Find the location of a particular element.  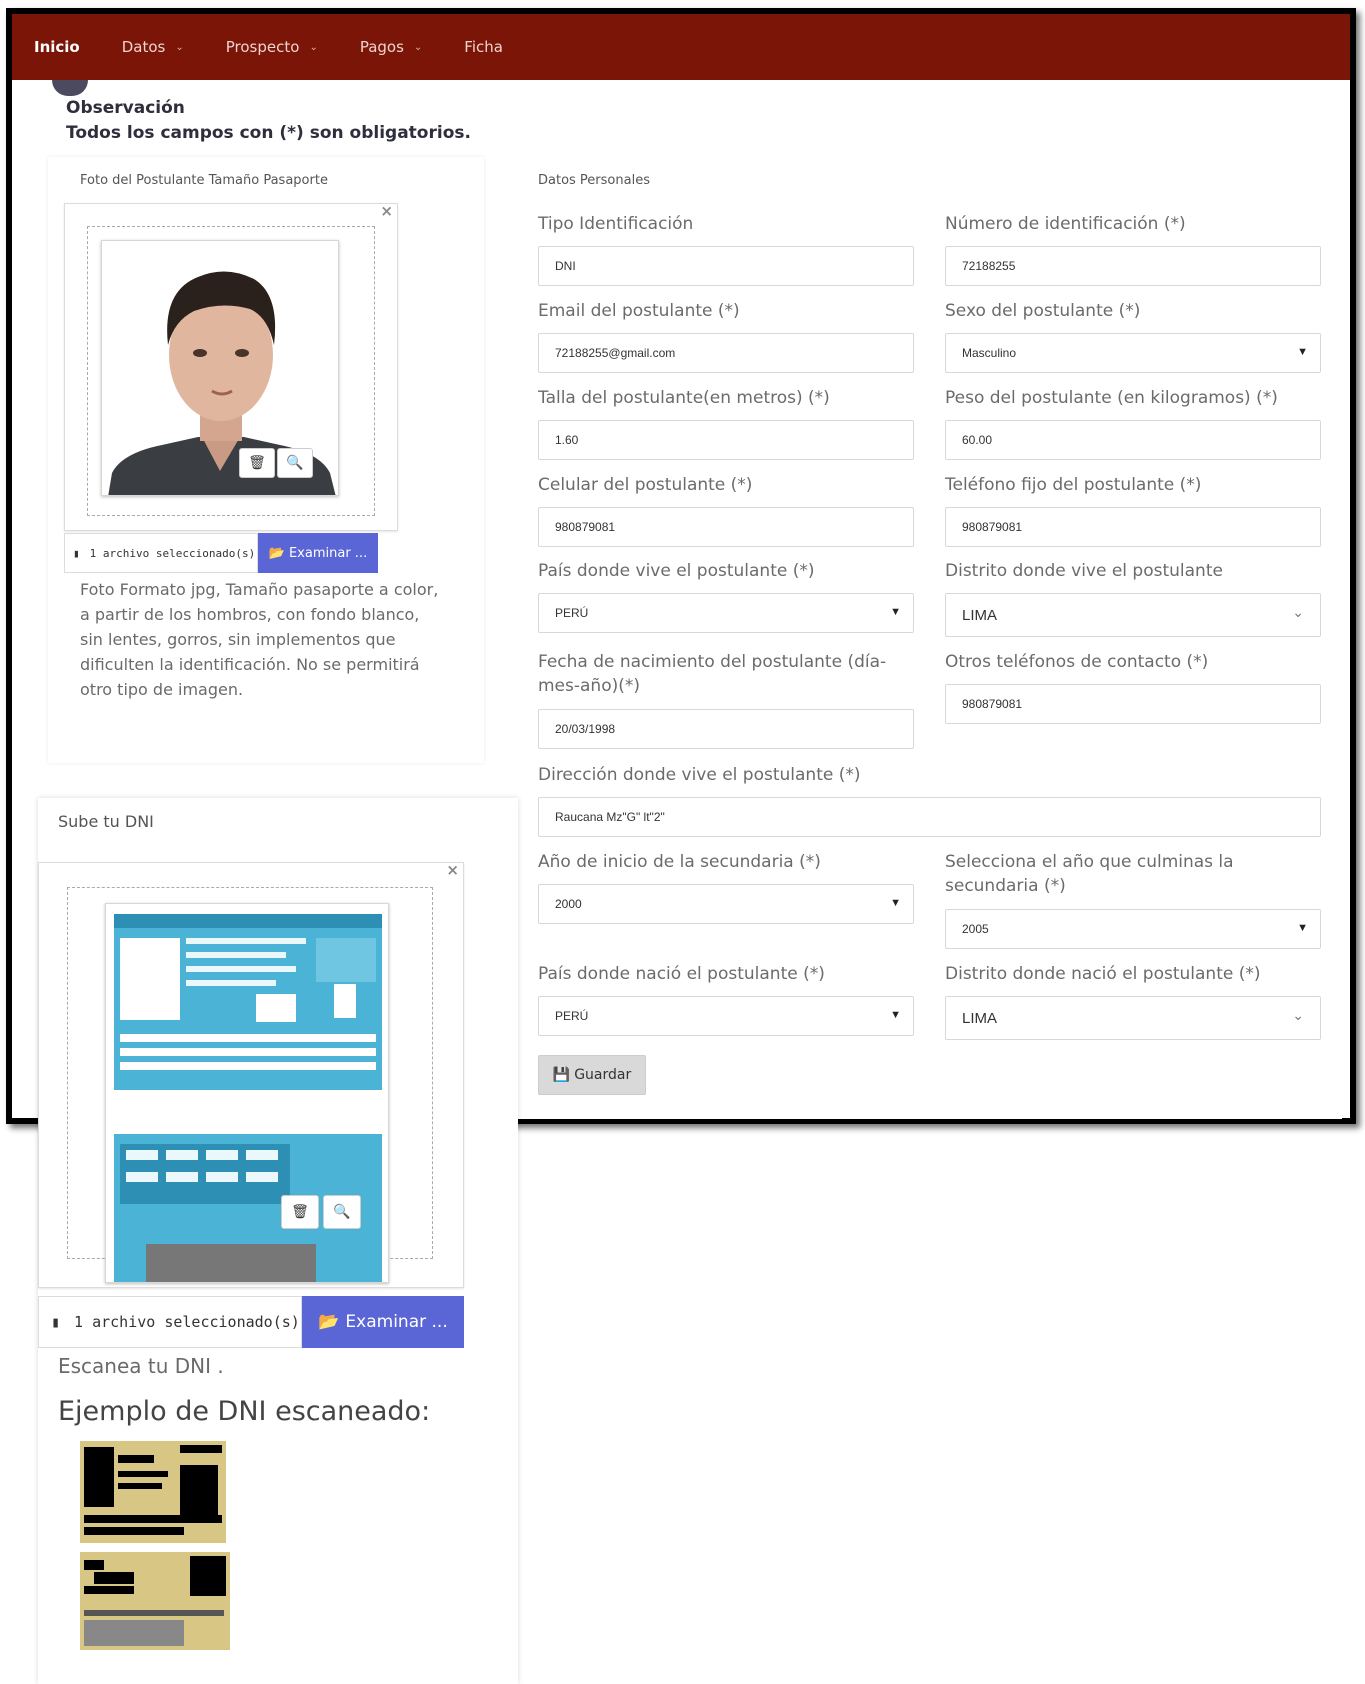

celular-label: Celular del postulante (*) is located at coordinates (645, 485).